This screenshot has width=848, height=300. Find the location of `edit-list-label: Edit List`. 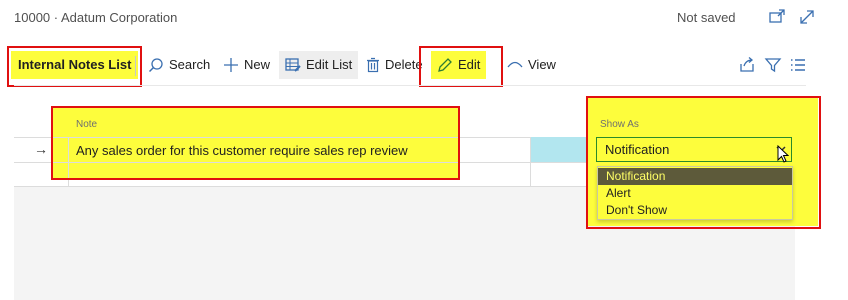

edit-list-label: Edit List is located at coordinates (329, 64).